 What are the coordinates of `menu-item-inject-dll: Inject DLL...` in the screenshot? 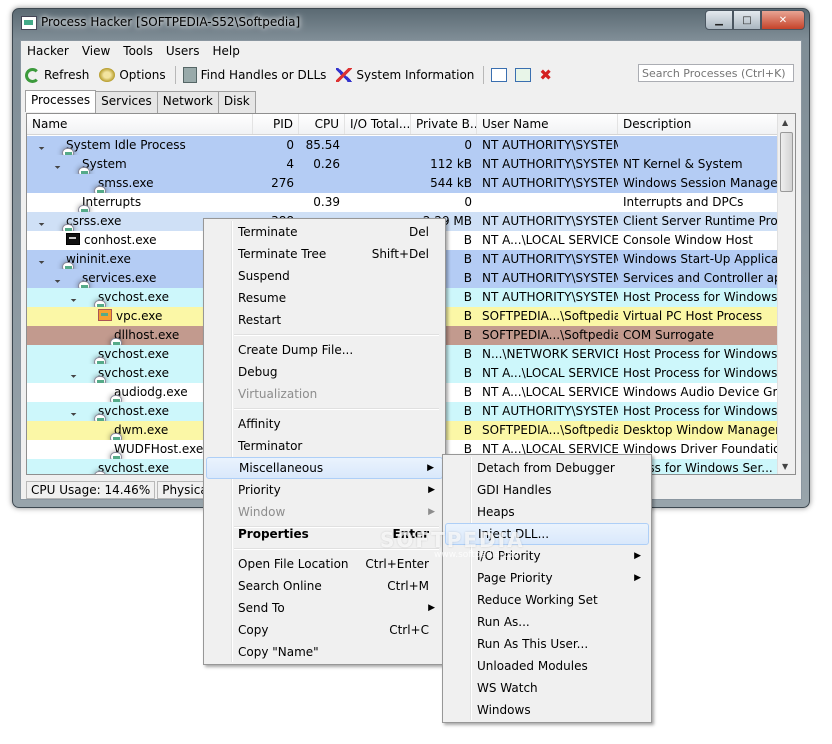 It's located at (547, 534).